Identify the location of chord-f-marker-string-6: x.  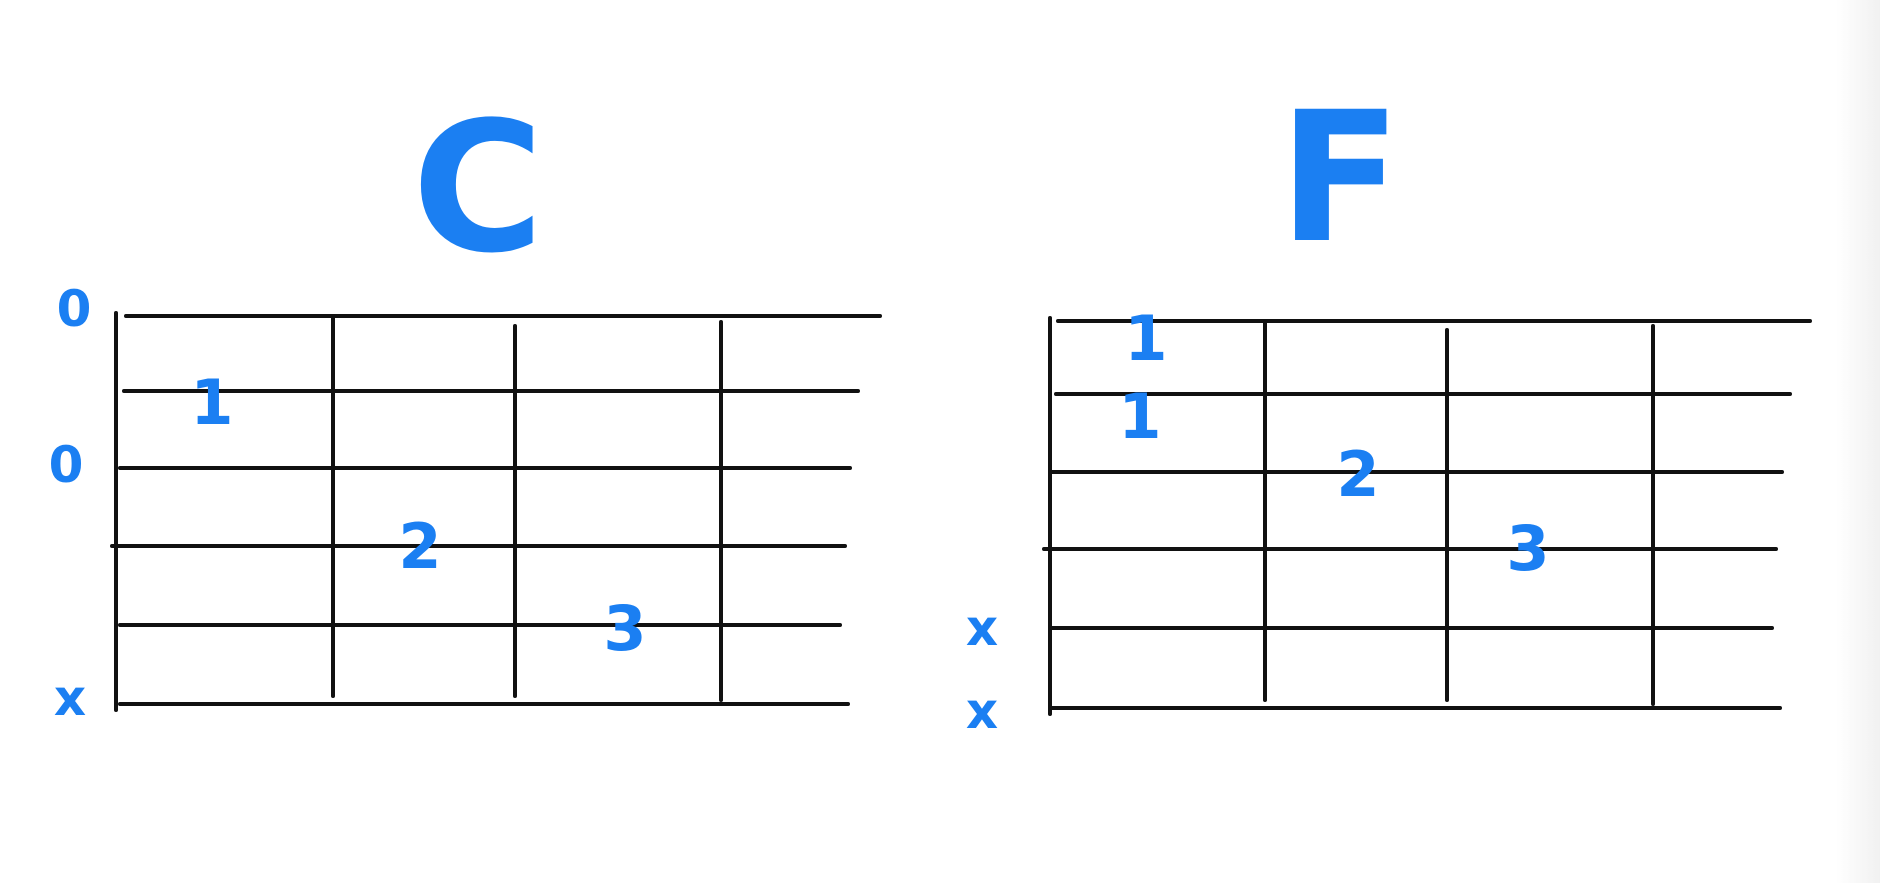
(982, 711).